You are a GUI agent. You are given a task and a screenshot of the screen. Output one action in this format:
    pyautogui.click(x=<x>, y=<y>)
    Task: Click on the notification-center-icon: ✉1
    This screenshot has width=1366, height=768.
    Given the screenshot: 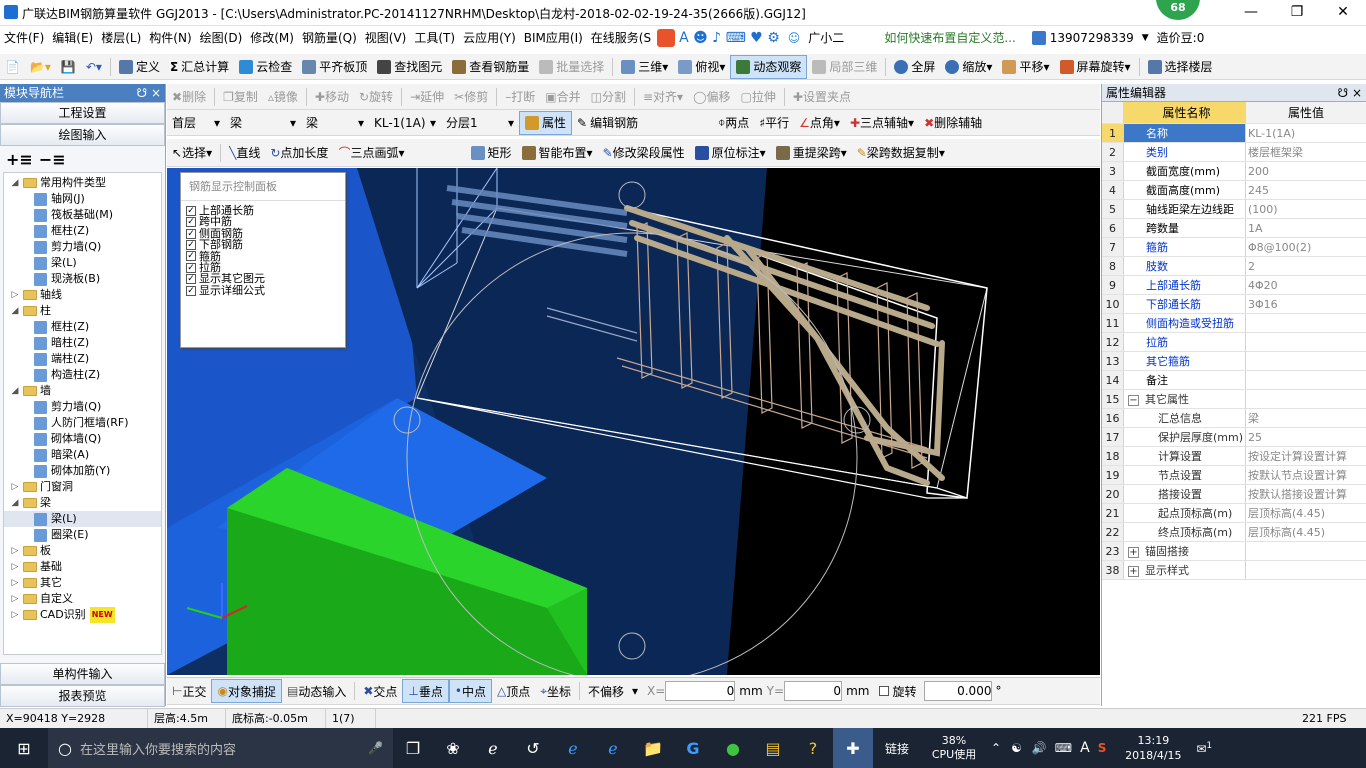 What is the action you would take?
    pyautogui.click(x=1204, y=748)
    